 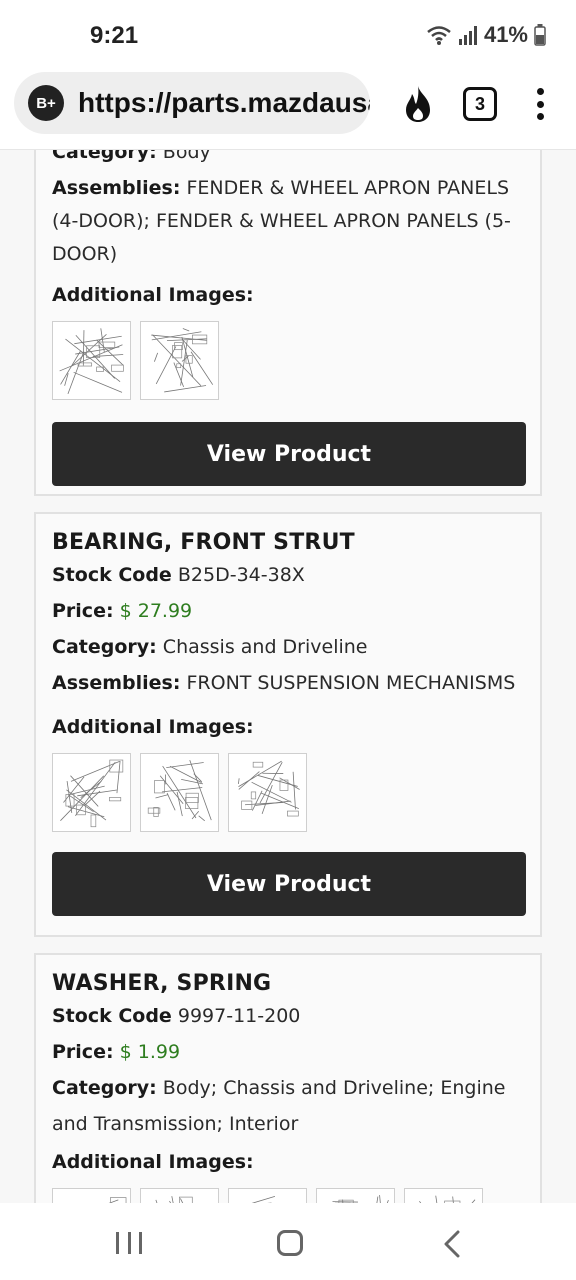 I want to click on category-value: Chassis and Driveline, so click(x=265, y=647).